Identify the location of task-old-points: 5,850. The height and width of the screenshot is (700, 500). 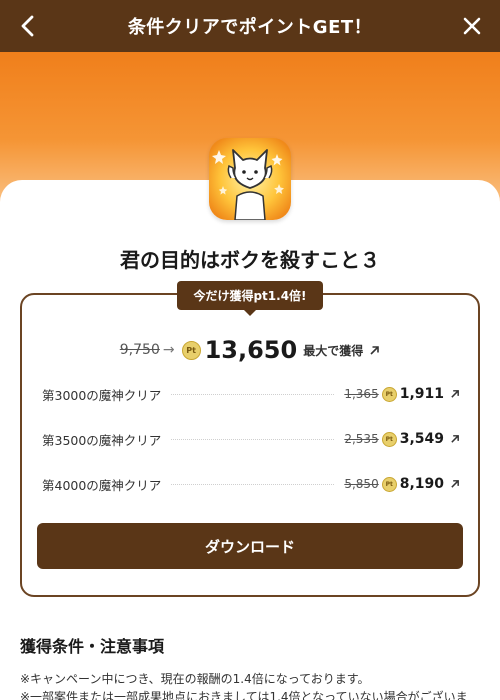
(361, 484).